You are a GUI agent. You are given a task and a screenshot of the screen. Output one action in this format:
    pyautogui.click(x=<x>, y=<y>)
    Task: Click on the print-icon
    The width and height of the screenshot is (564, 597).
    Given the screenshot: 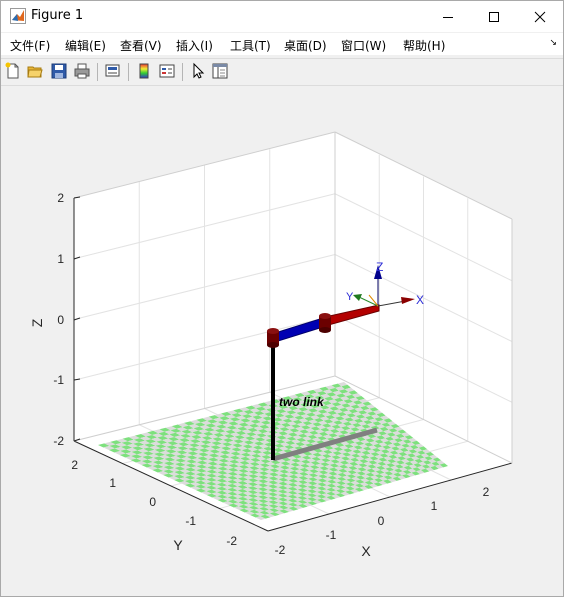 What is the action you would take?
    pyautogui.click(x=82, y=71)
    